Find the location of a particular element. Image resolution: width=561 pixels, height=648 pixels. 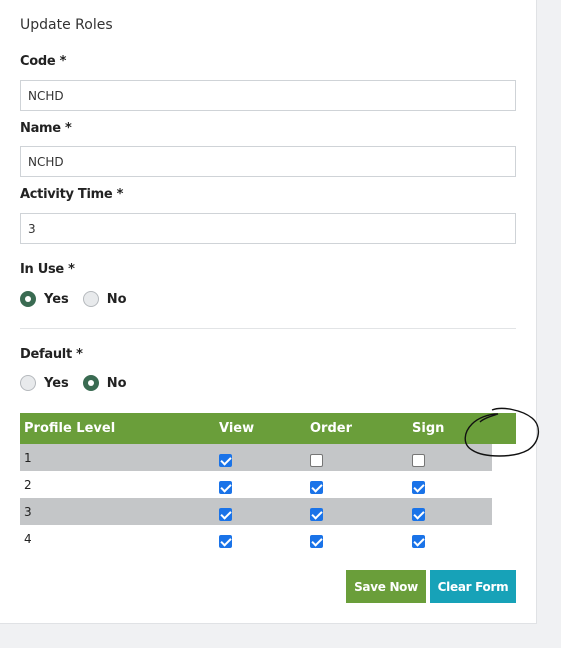

table-row: 3 is located at coordinates (256, 511).